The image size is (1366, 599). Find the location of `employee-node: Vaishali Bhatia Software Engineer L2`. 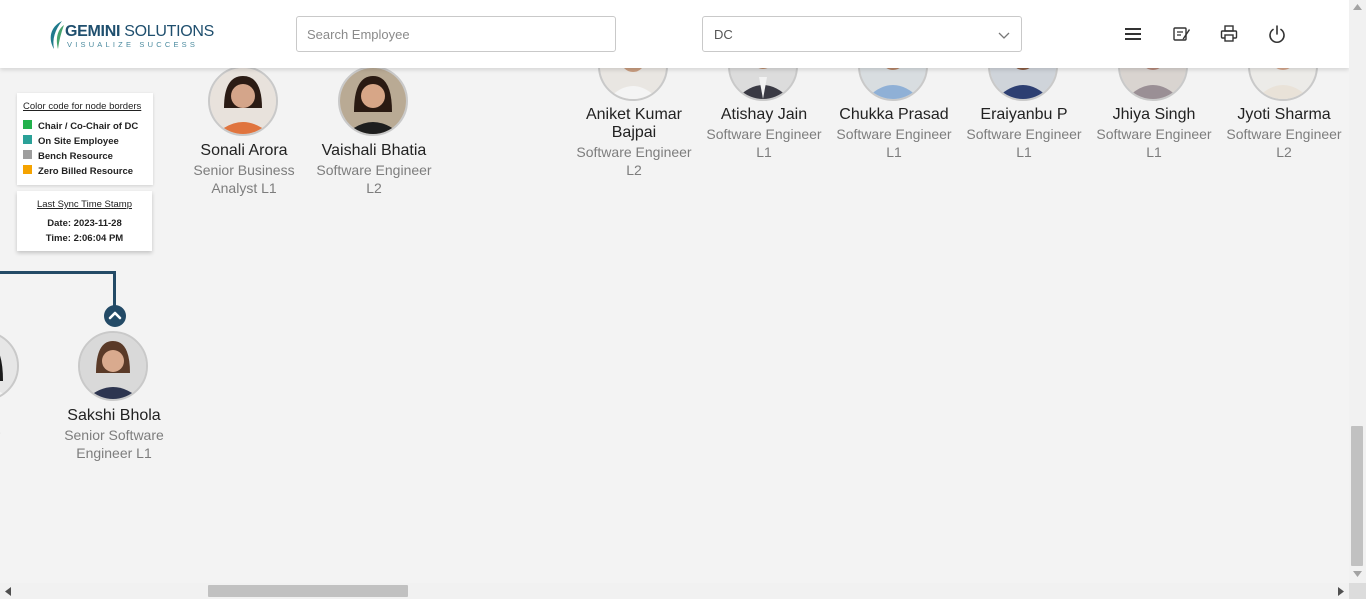

employee-node: Vaishali Bhatia Software Engineer L2 is located at coordinates (374, 169).